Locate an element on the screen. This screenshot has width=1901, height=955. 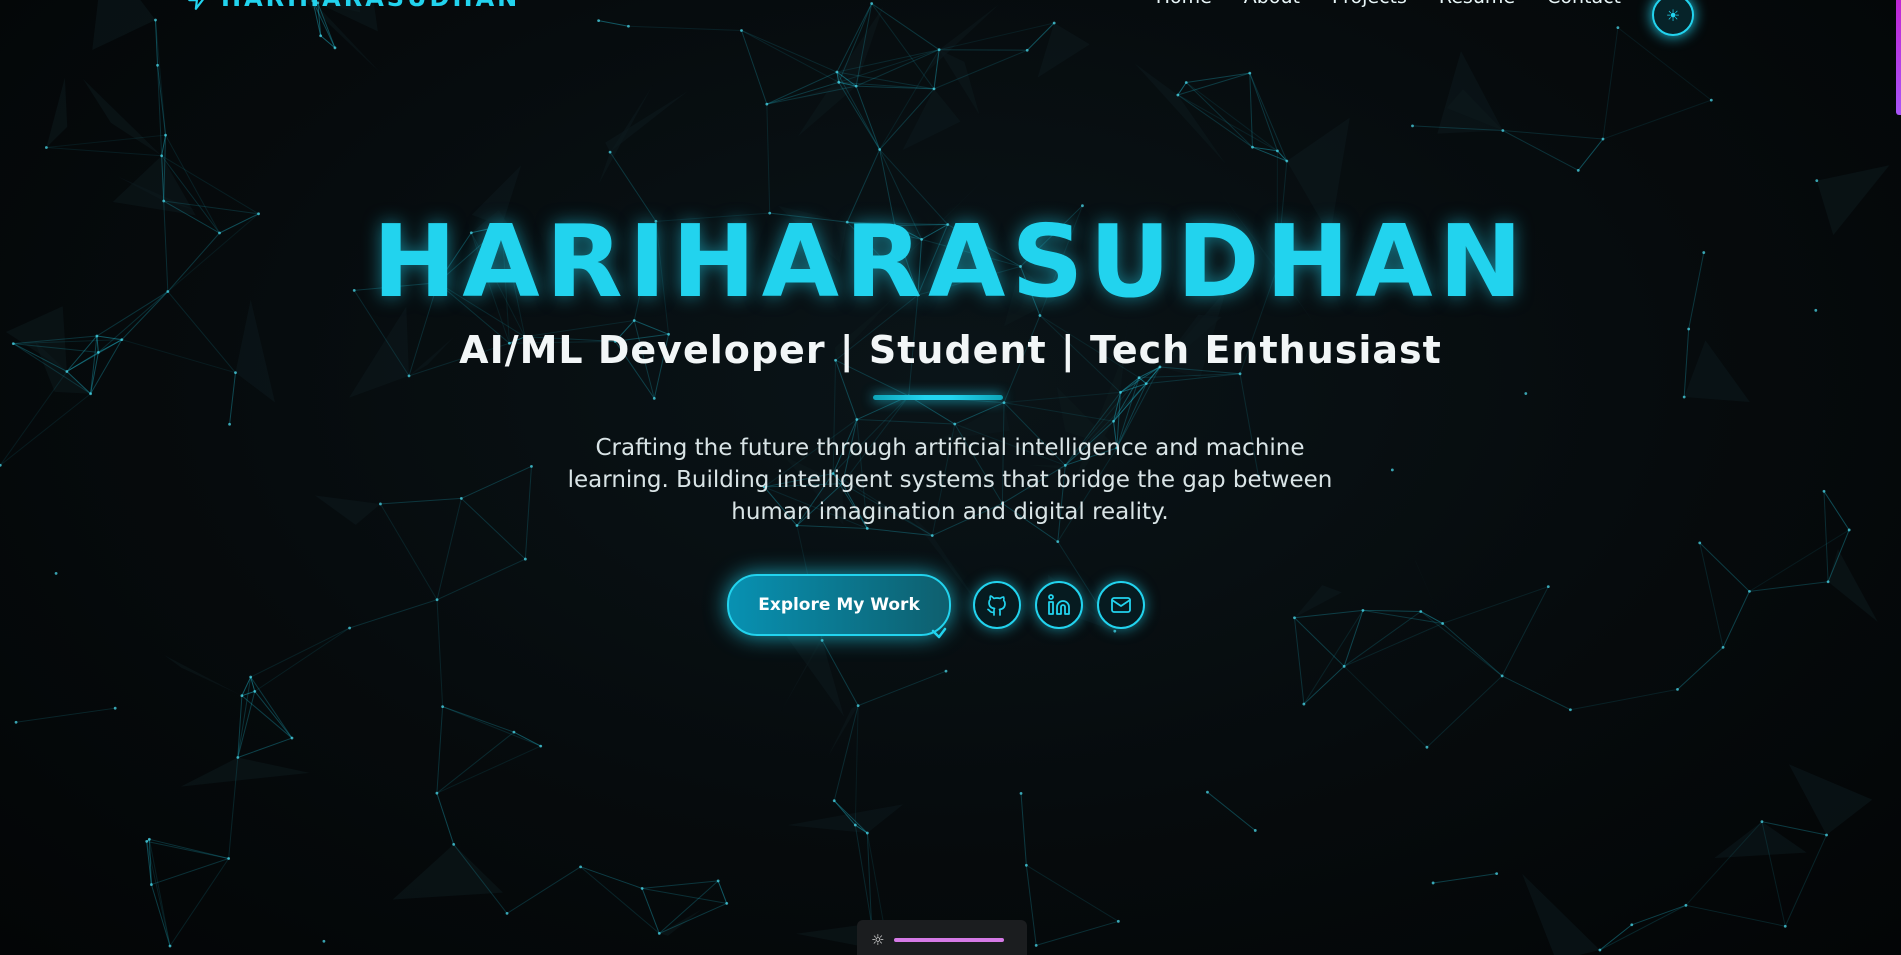
email-button is located at coordinates (1121, 605).